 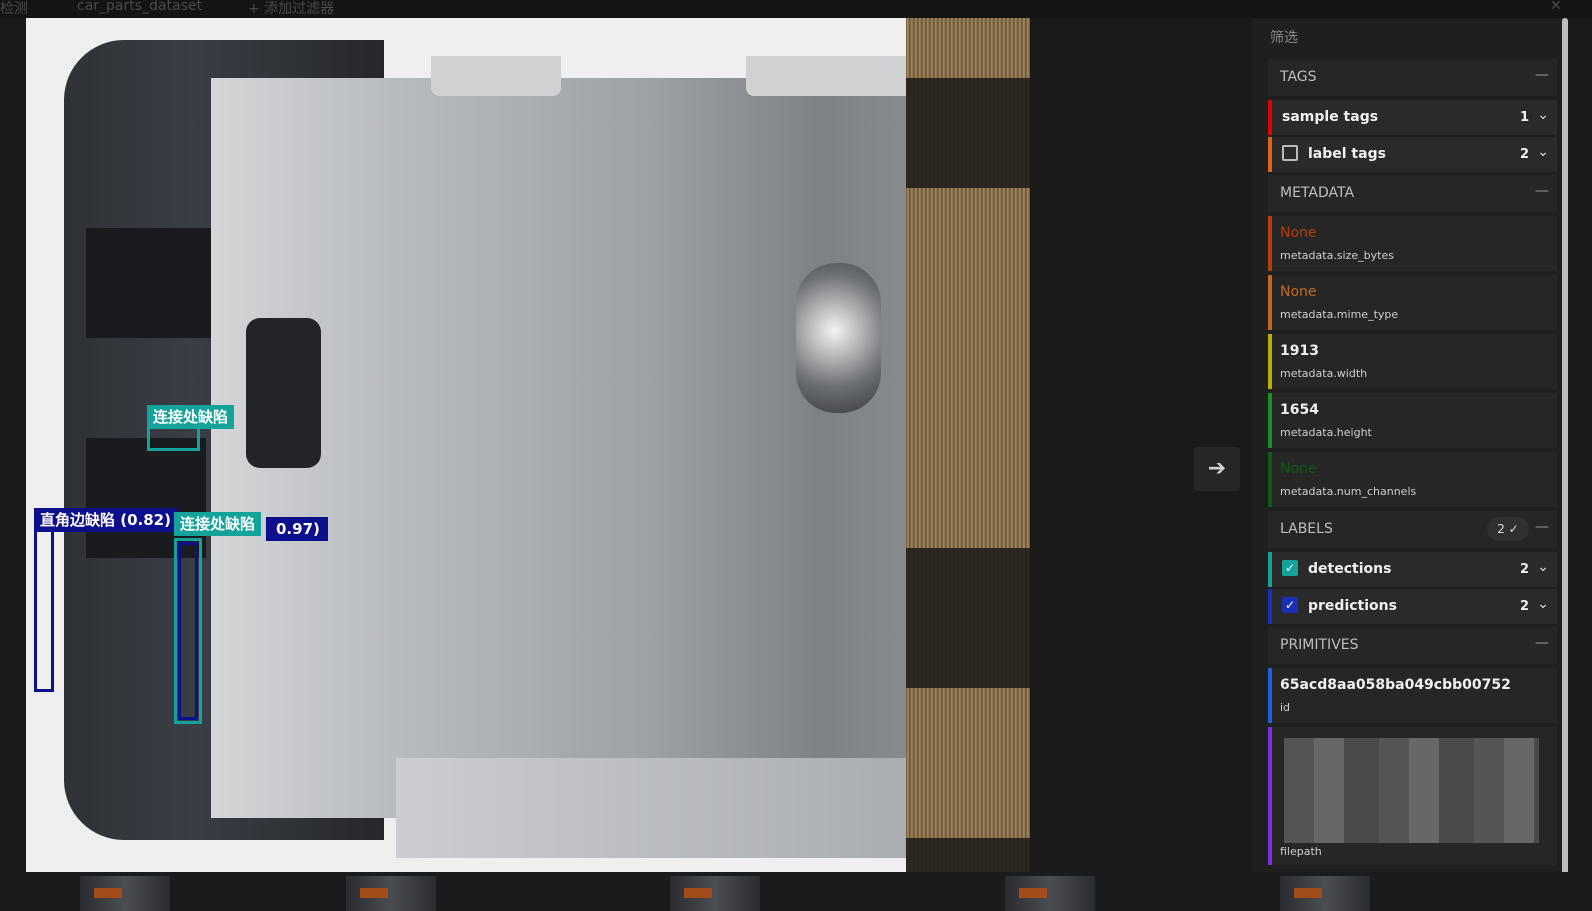 I want to click on sample-filmstrip, so click(x=796, y=891).